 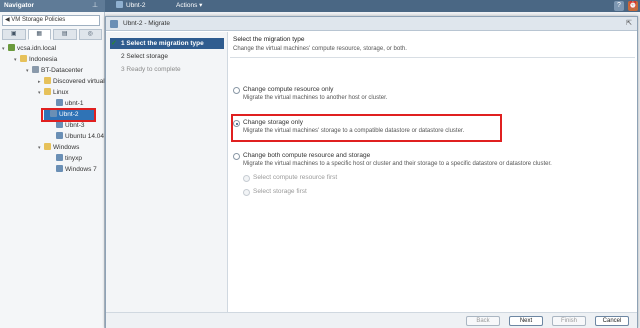 I want to click on back-button: Back, so click(x=483, y=321).